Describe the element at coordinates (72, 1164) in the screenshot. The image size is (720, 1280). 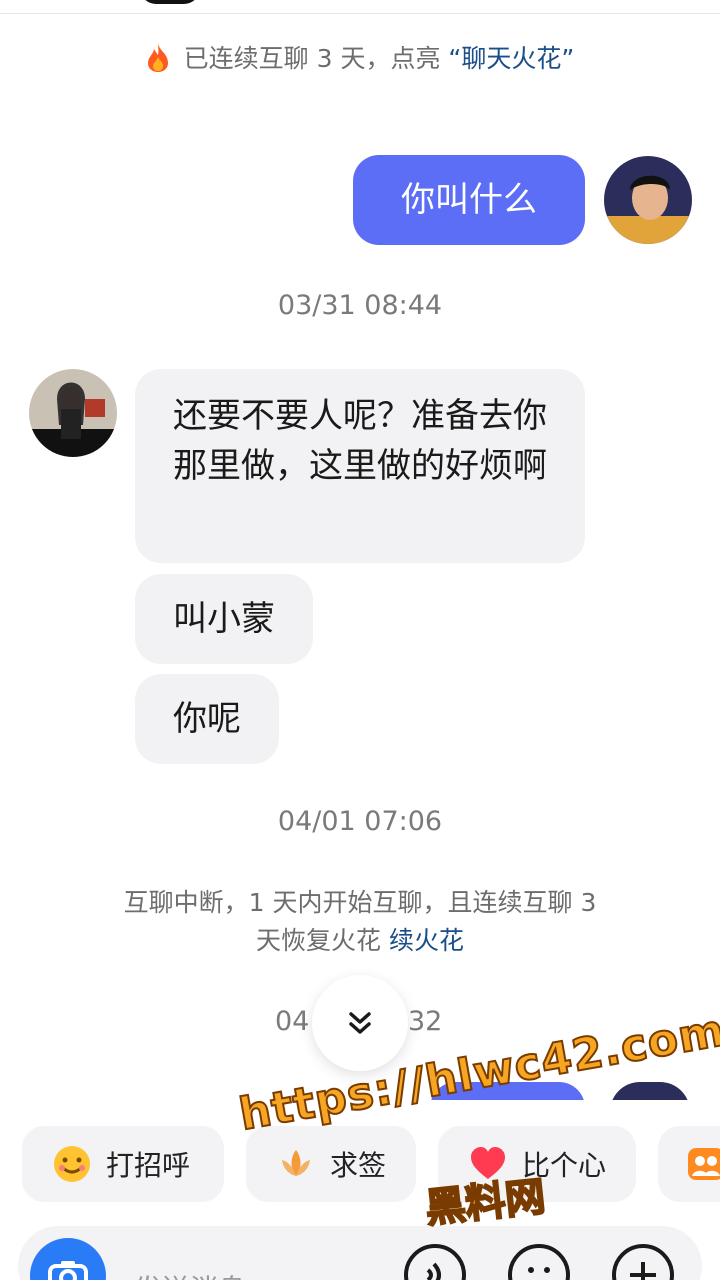
I see `smile-emoji-icon` at that location.